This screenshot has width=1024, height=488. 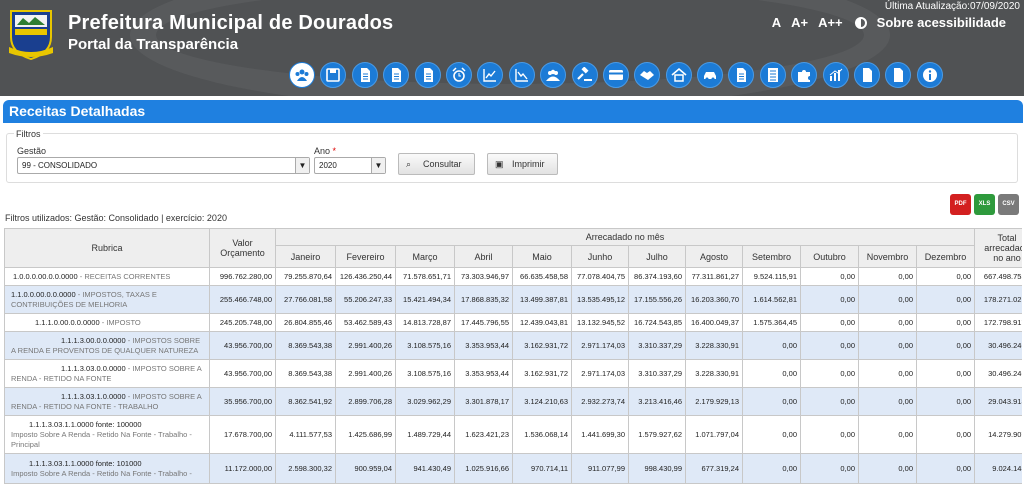 I want to click on month-value-cell: 900.959,04, so click(x=365, y=468).